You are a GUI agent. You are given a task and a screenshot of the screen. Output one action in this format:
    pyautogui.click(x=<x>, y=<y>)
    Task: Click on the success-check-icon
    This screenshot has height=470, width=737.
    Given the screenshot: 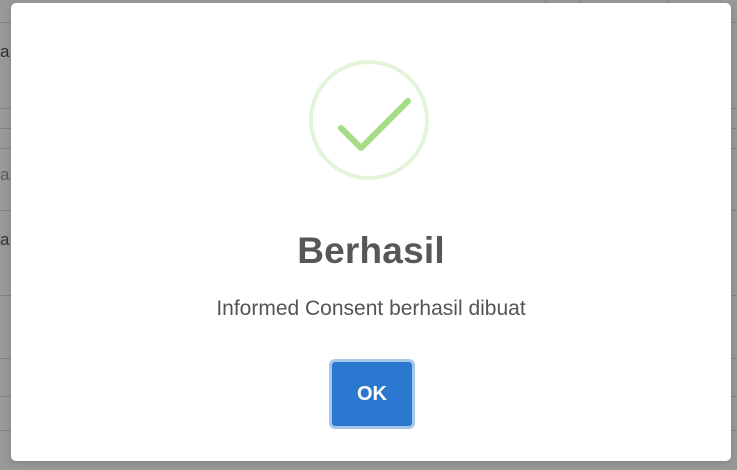 What is the action you would take?
    pyautogui.click(x=369, y=120)
    